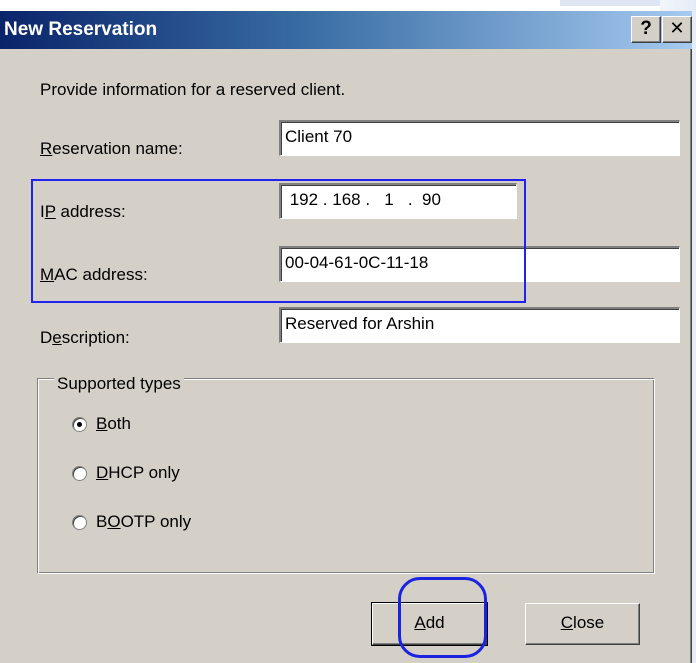 Image resolution: width=696 pixels, height=663 pixels. What do you see at coordinates (79, 424) in the screenshot?
I see `radio-selected-icon` at bounding box center [79, 424].